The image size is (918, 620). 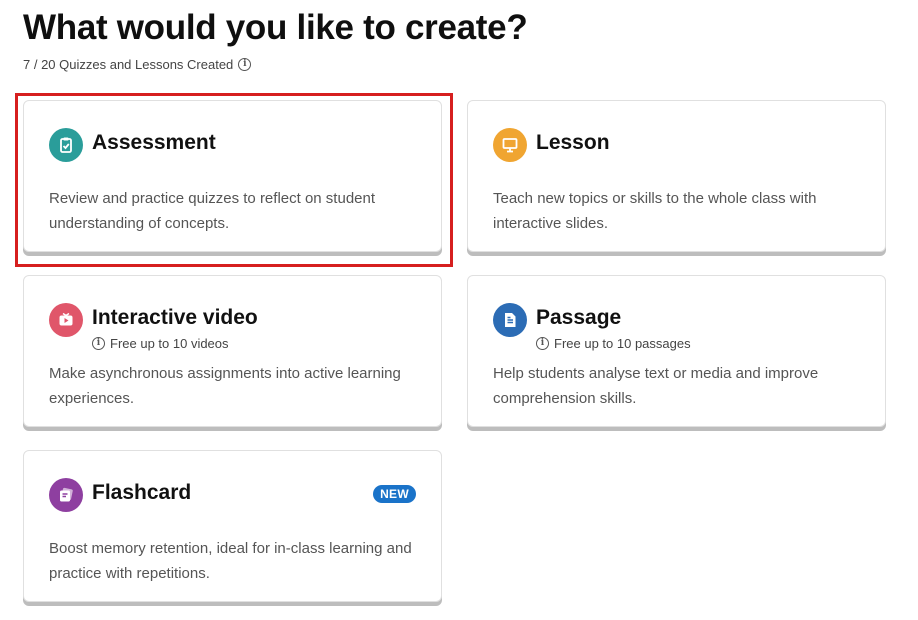 I want to click on document-icon, so click(x=510, y=320).